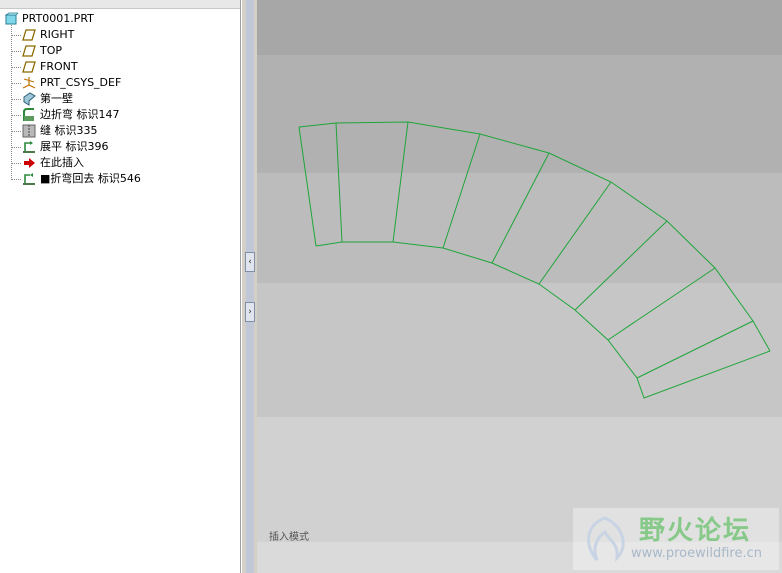  I want to click on watermark-title: 野火论坛, so click(695, 531).